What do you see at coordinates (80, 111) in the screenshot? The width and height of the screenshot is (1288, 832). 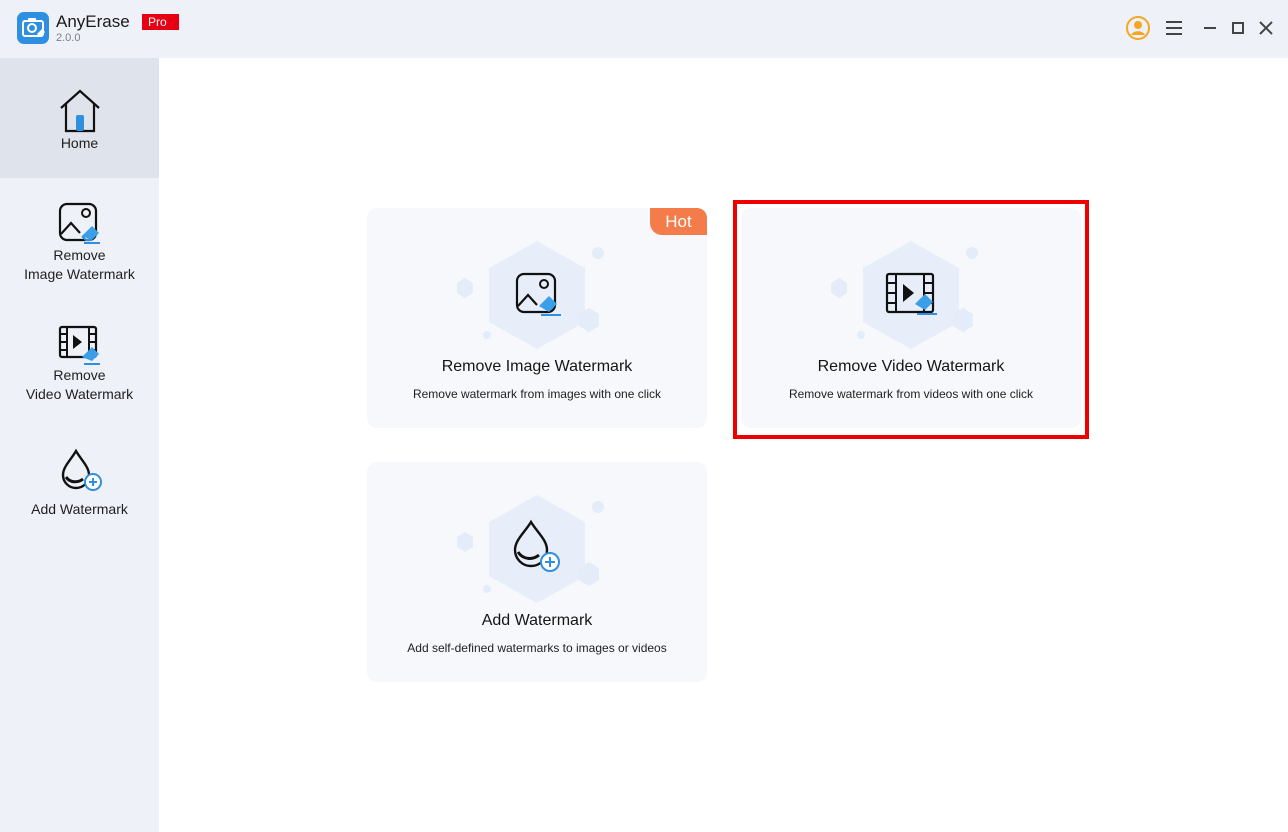 I see `home-icon` at bounding box center [80, 111].